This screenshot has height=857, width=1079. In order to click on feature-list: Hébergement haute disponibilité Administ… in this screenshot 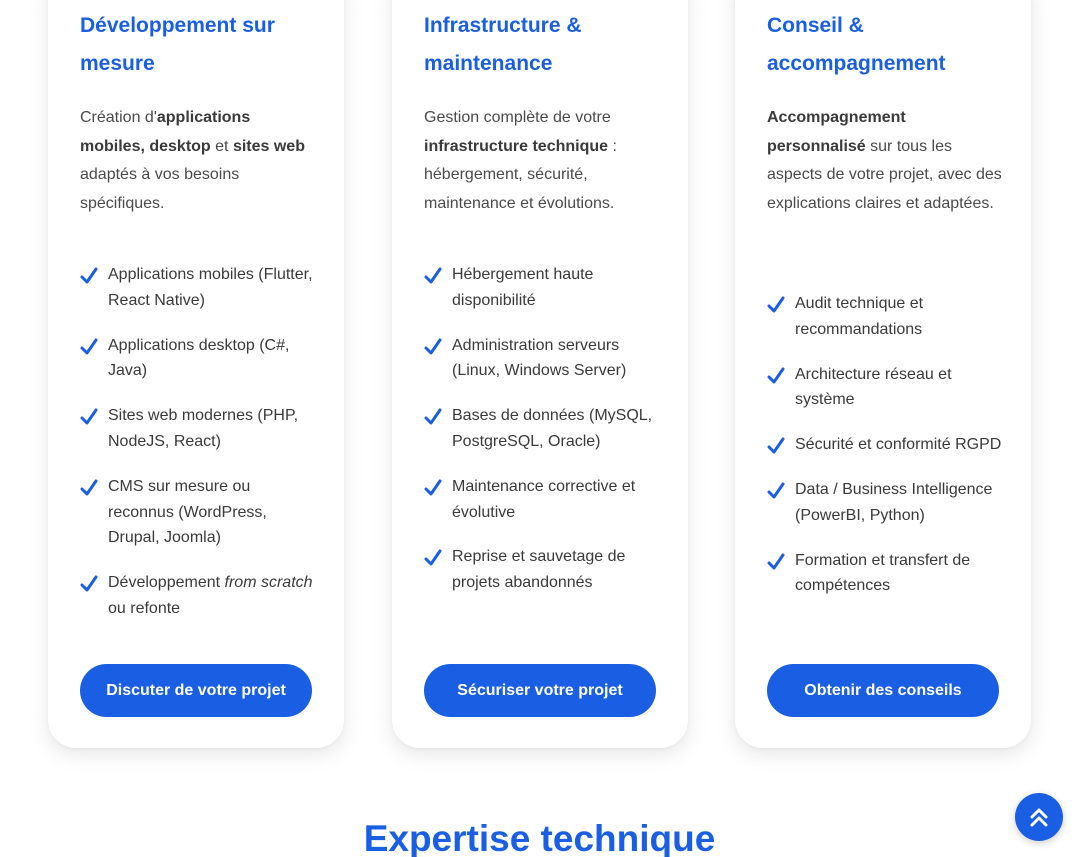, I will do `click(542, 438)`.